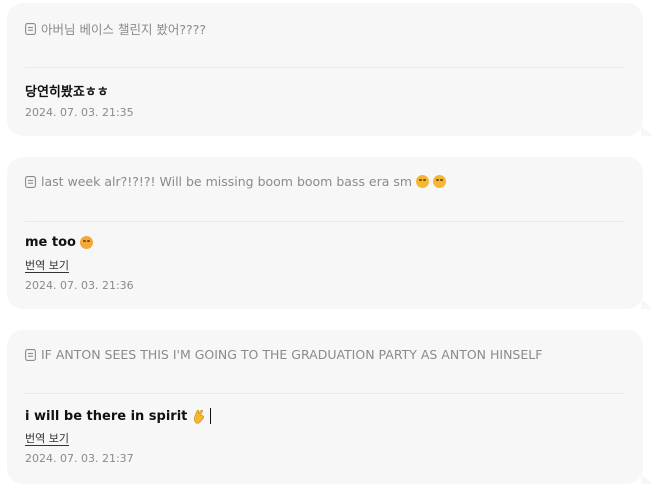  I want to click on crying-face-emoji, so click(86, 242).